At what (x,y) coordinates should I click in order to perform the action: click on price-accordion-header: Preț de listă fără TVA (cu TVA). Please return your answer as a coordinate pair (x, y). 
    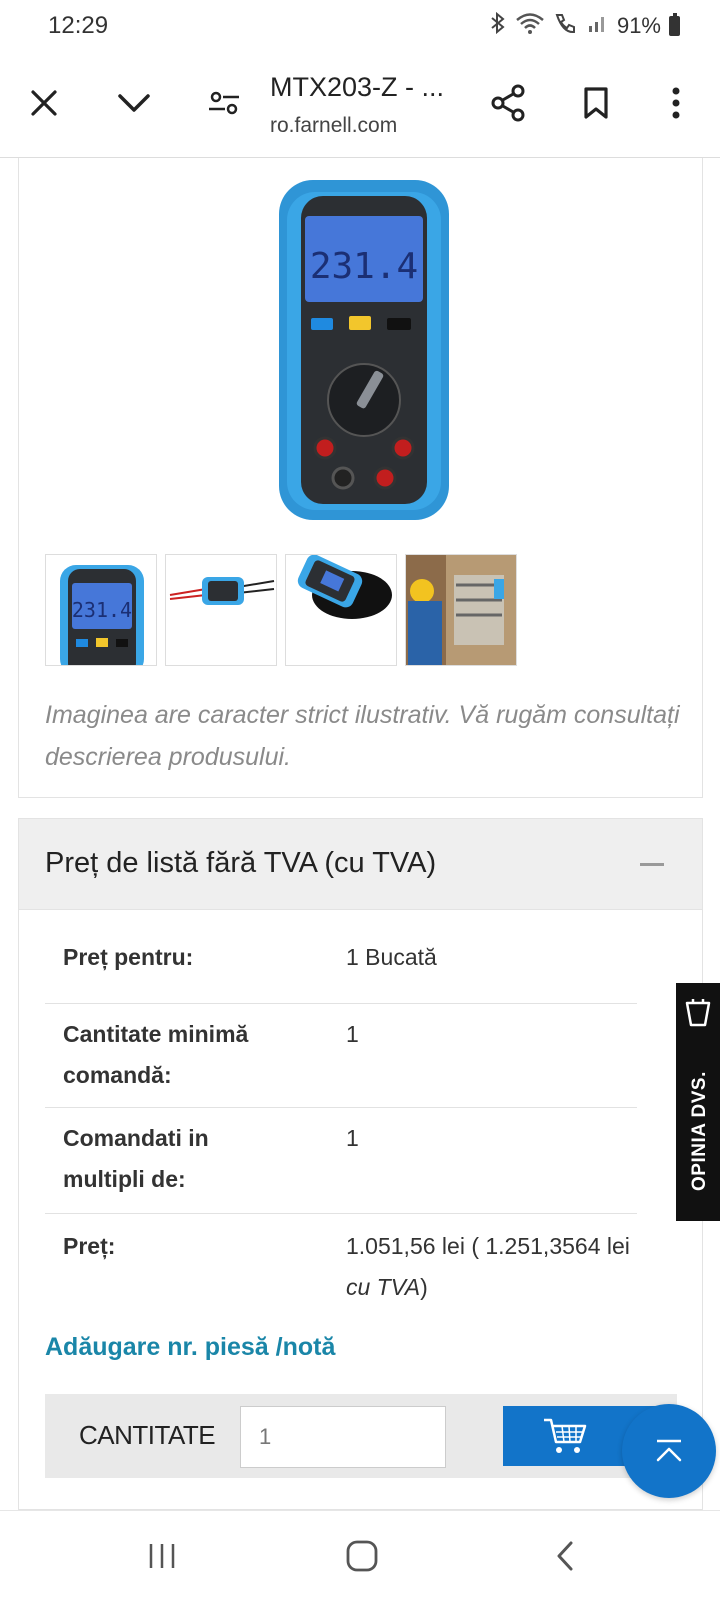
    Looking at the image, I should click on (360, 864).